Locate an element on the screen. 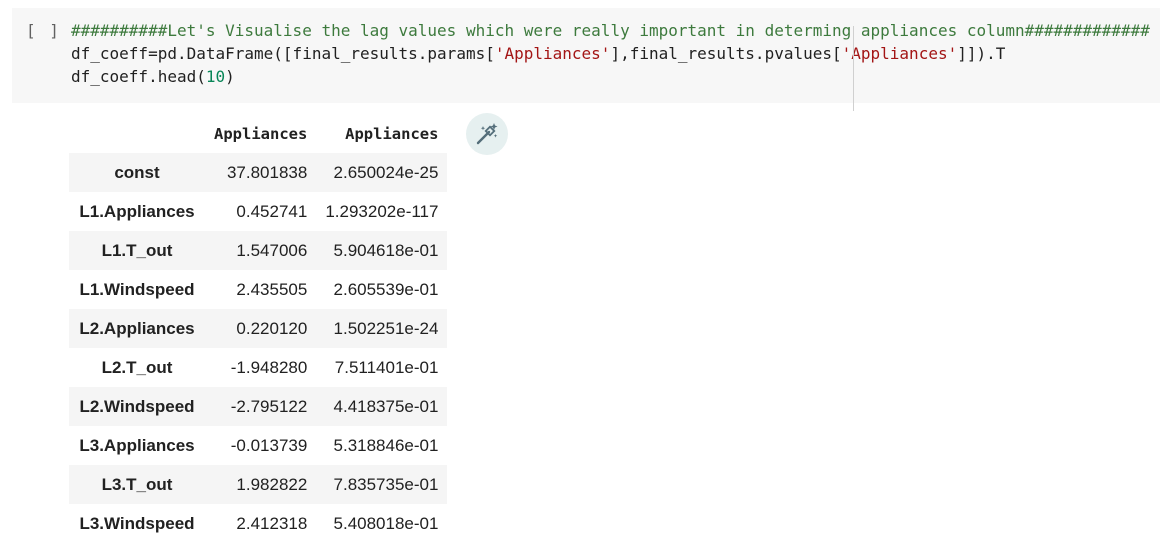  table-row: L3.Windspeed 2.412318 5.408018e-01 is located at coordinates (258, 523).